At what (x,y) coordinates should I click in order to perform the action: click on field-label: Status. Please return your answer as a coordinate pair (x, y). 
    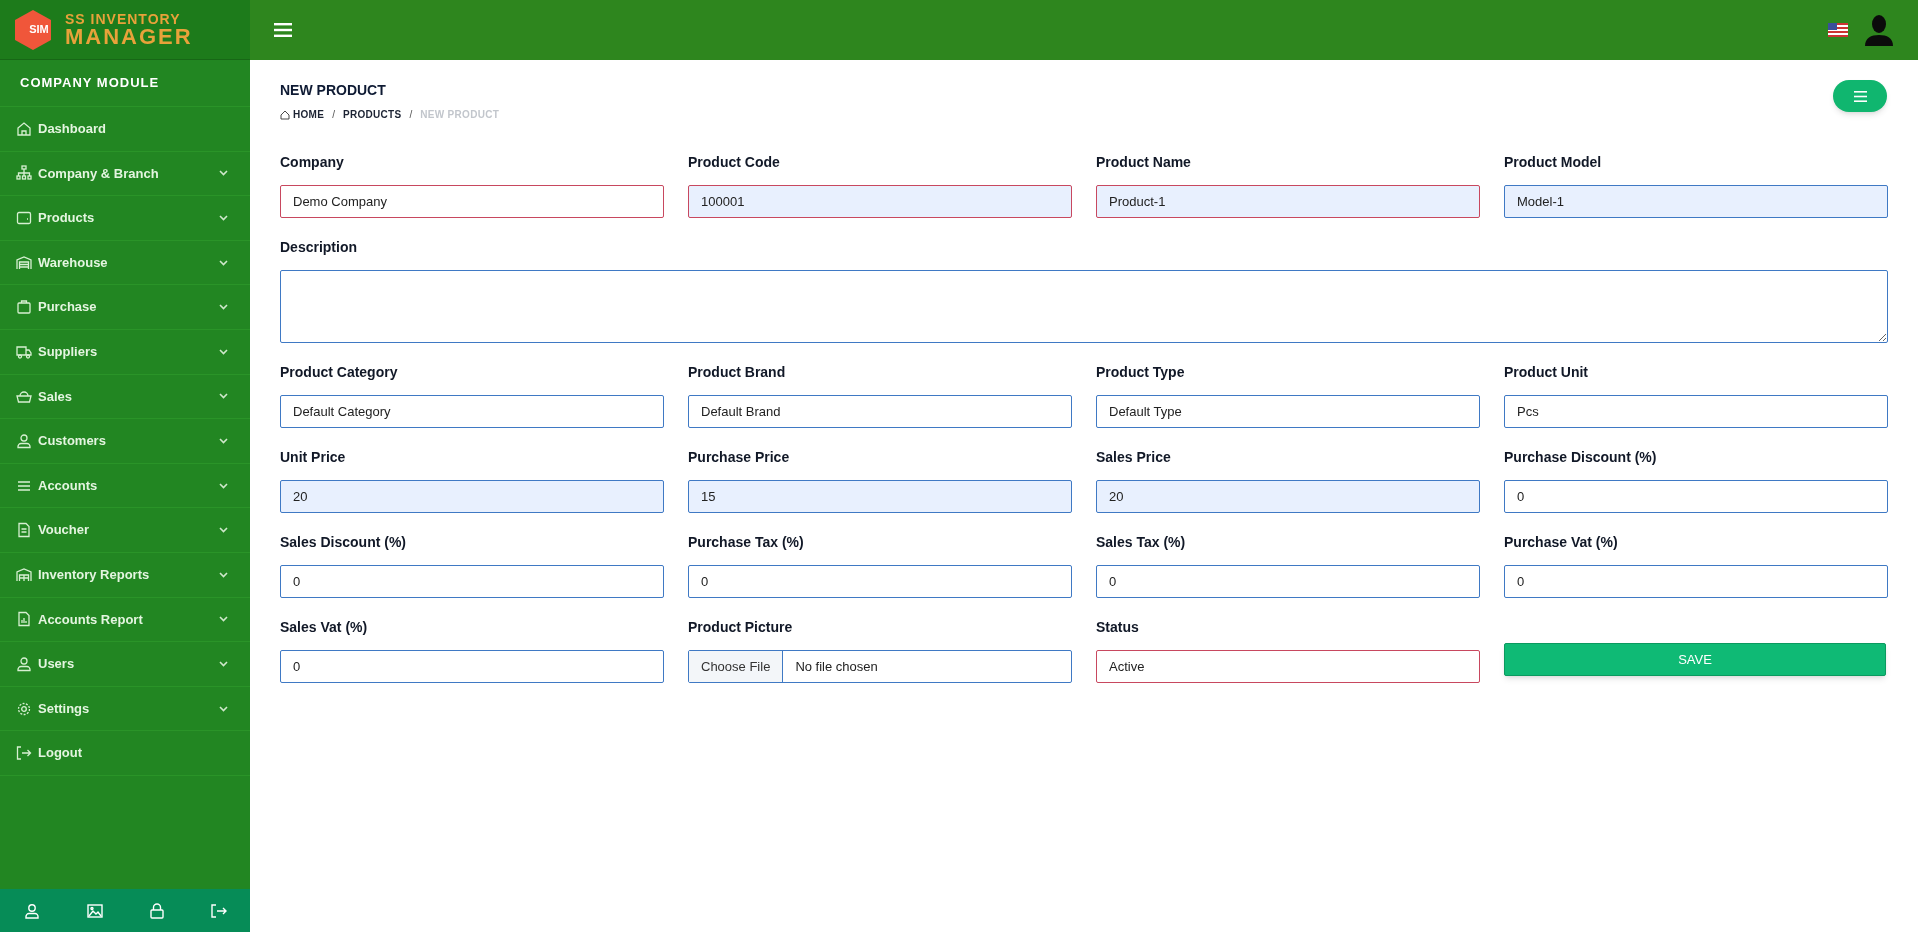
    Looking at the image, I should click on (1118, 627).